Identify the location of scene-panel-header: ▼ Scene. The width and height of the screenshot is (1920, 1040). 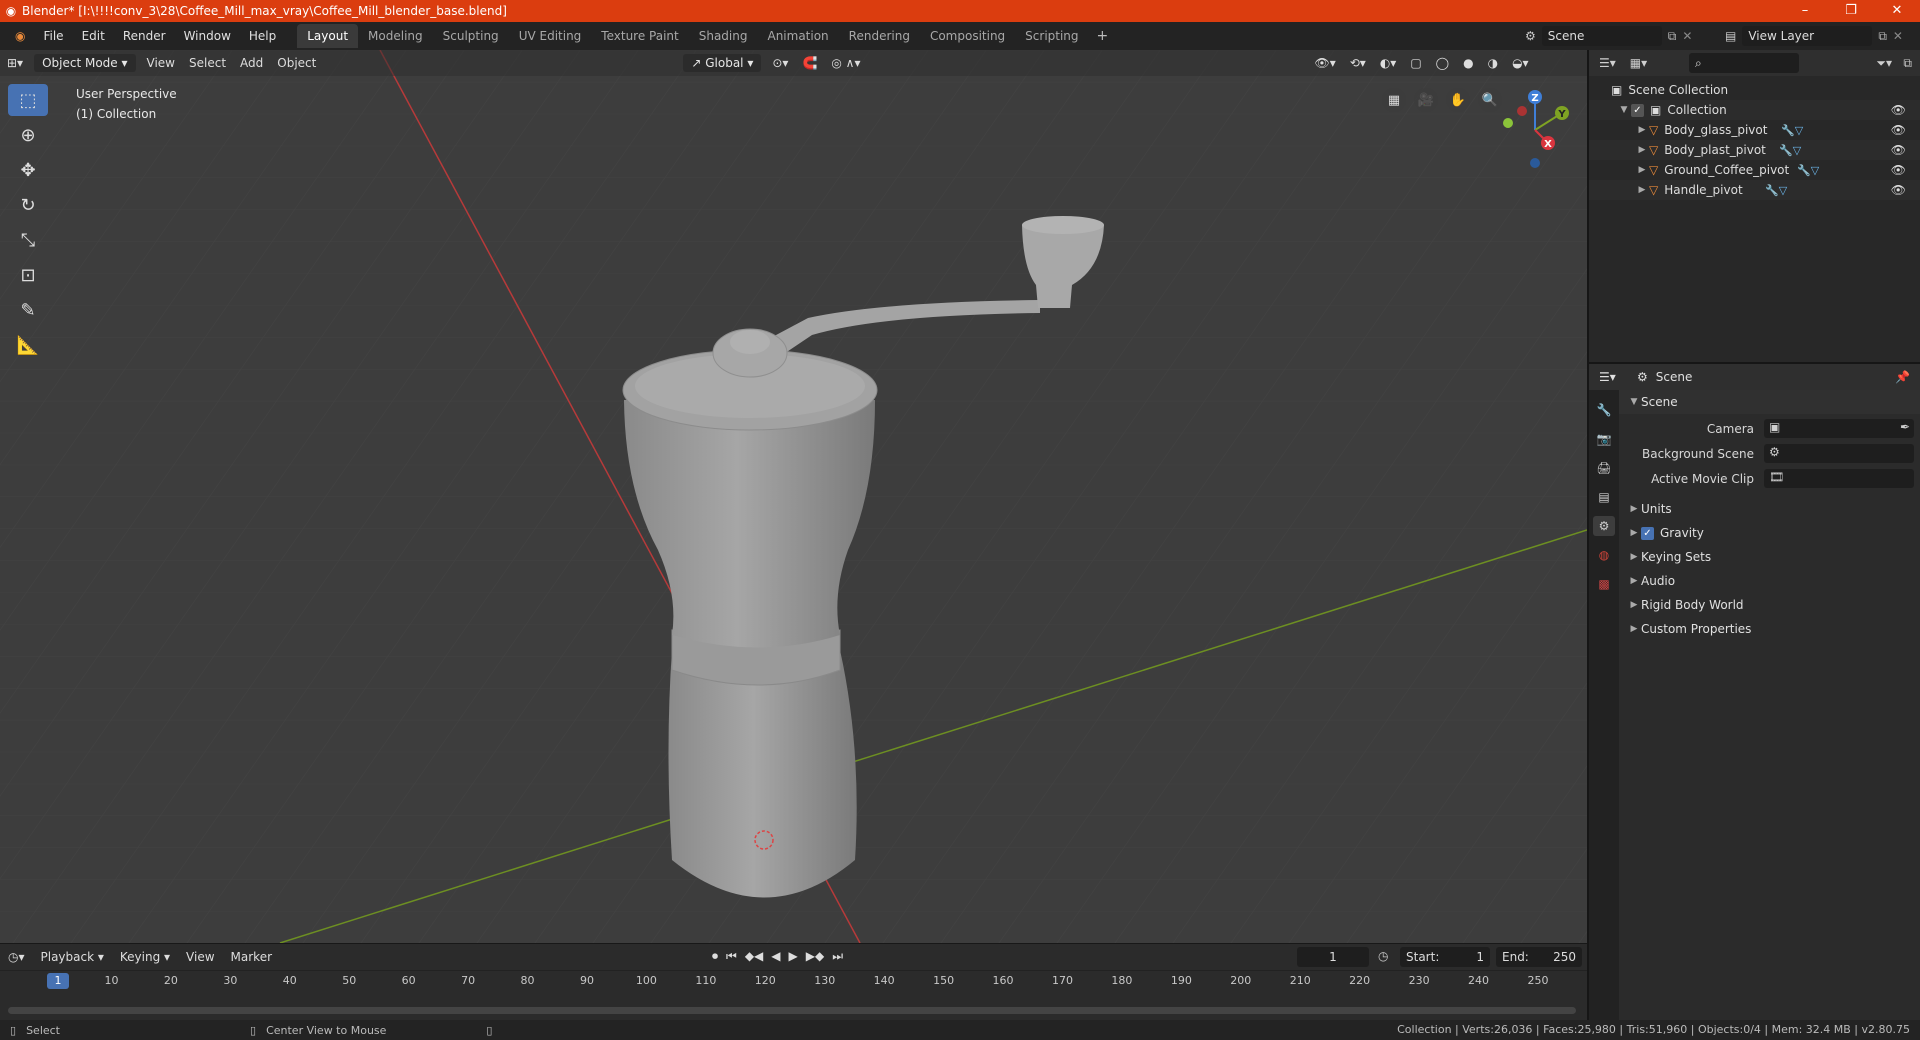
(1769, 402).